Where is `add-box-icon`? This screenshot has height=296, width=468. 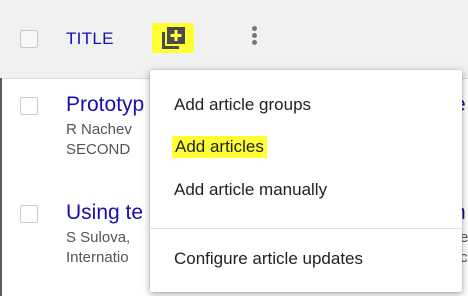 add-box-icon is located at coordinates (173, 38).